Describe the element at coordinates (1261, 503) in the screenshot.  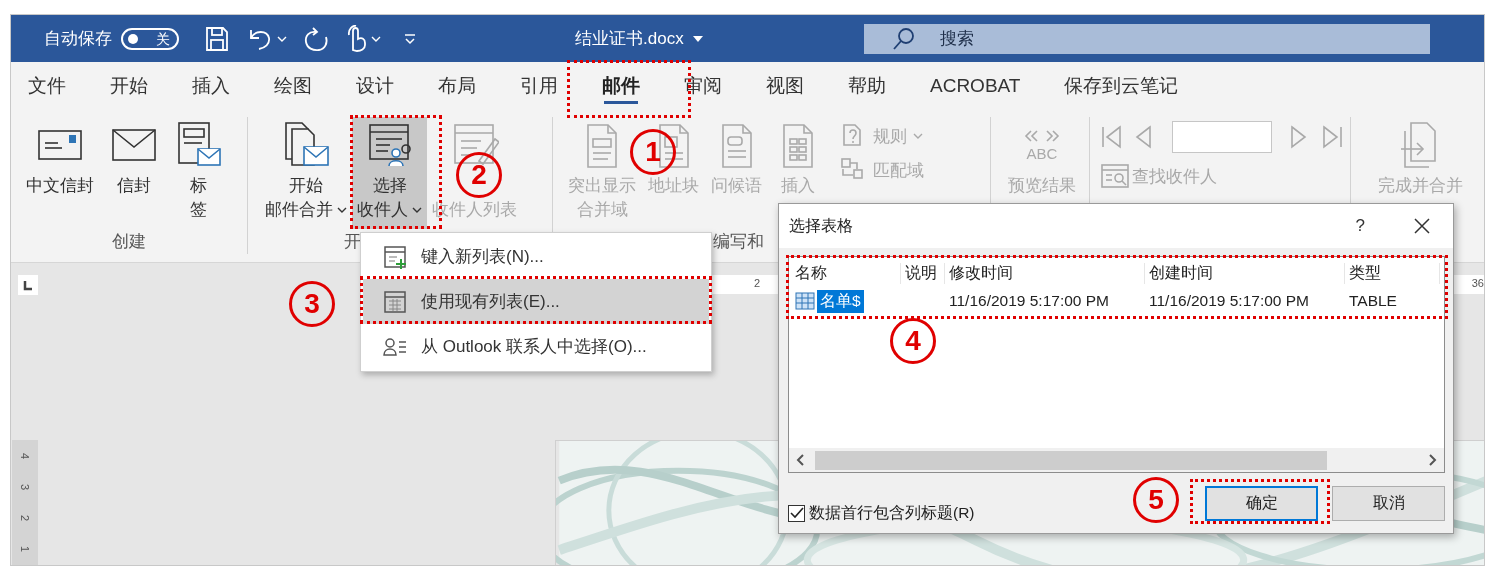
I see `dialog-button: 确定` at that location.